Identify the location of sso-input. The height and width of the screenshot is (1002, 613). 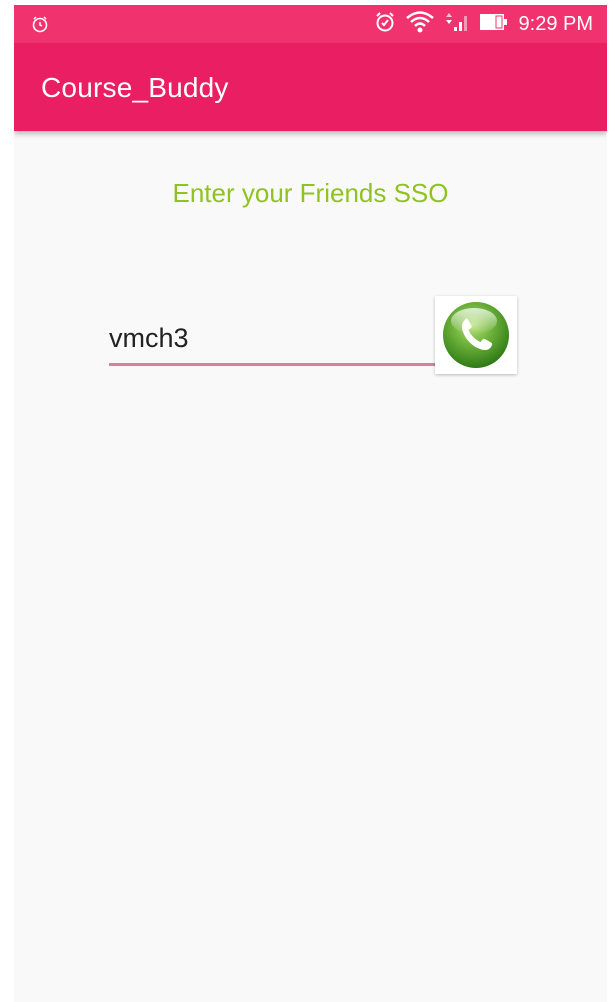
(269, 338).